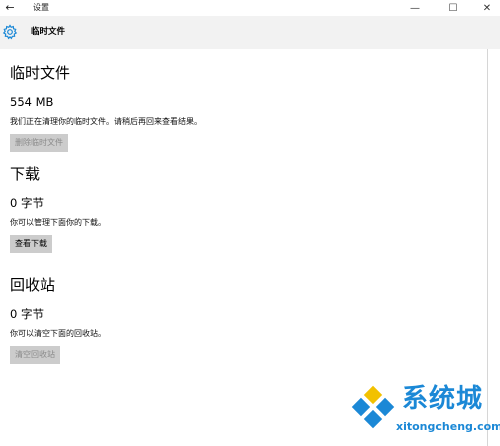  I want to click on maximize-button: ☐, so click(453, 8).